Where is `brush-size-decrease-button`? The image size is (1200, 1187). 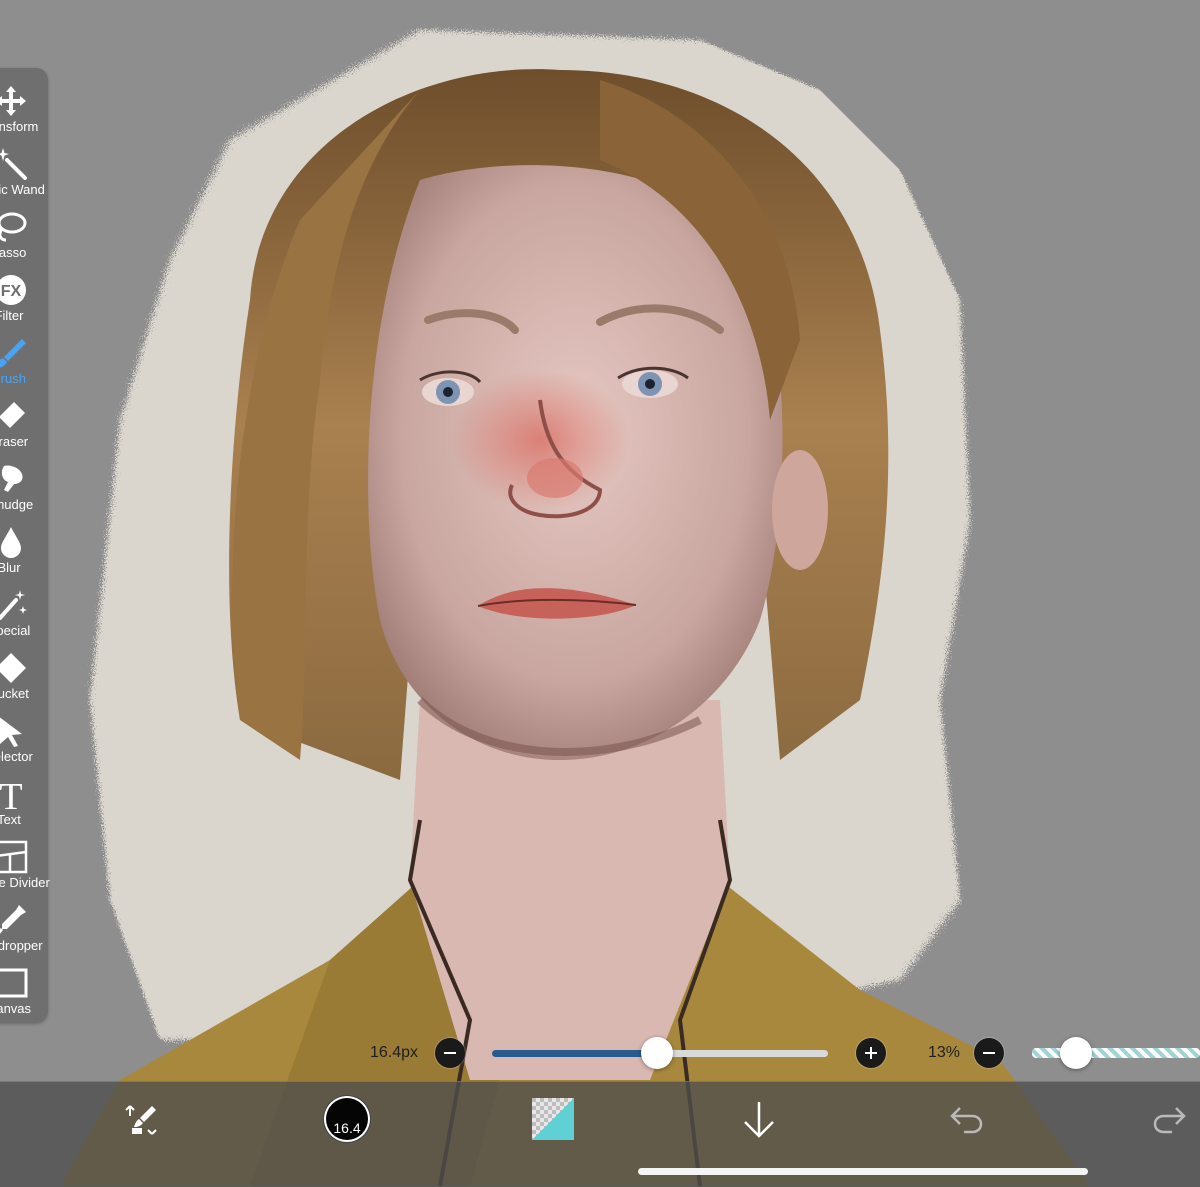 brush-size-decrease-button is located at coordinates (450, 1053).